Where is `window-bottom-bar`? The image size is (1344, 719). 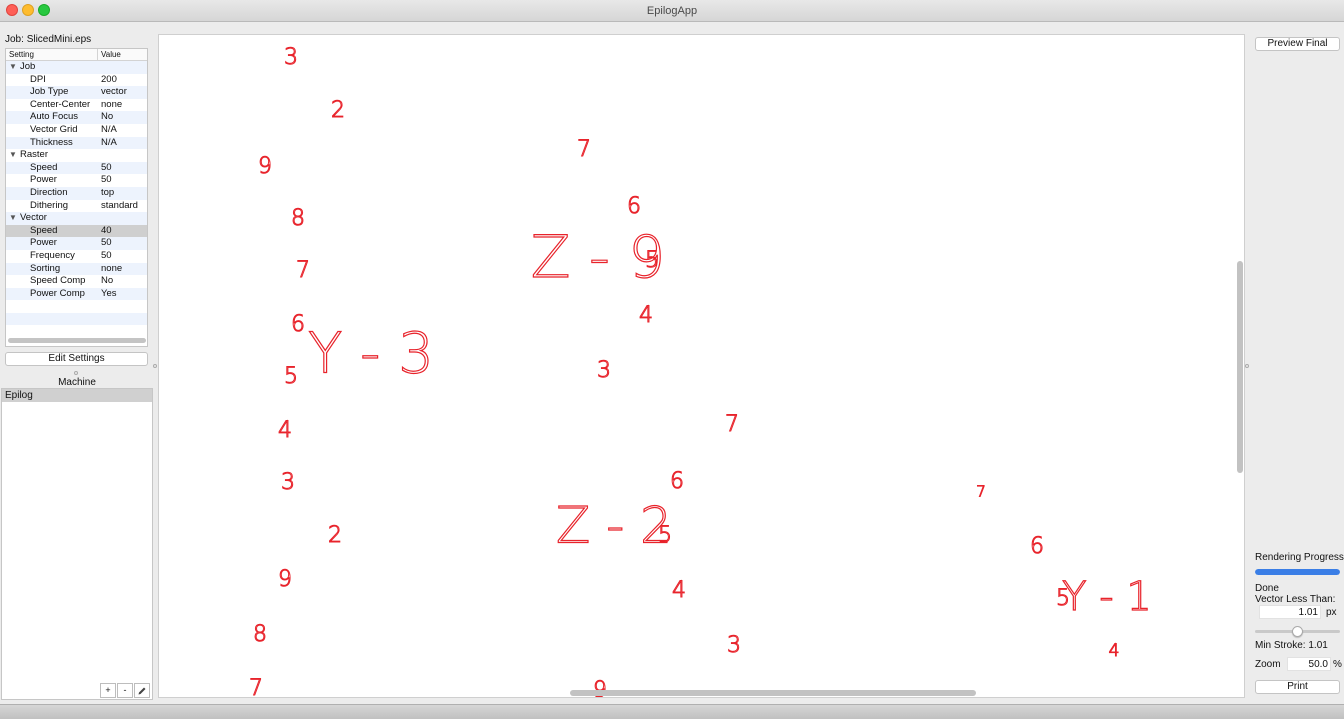 window-bottom-bar is located at coordinates (672, 711).